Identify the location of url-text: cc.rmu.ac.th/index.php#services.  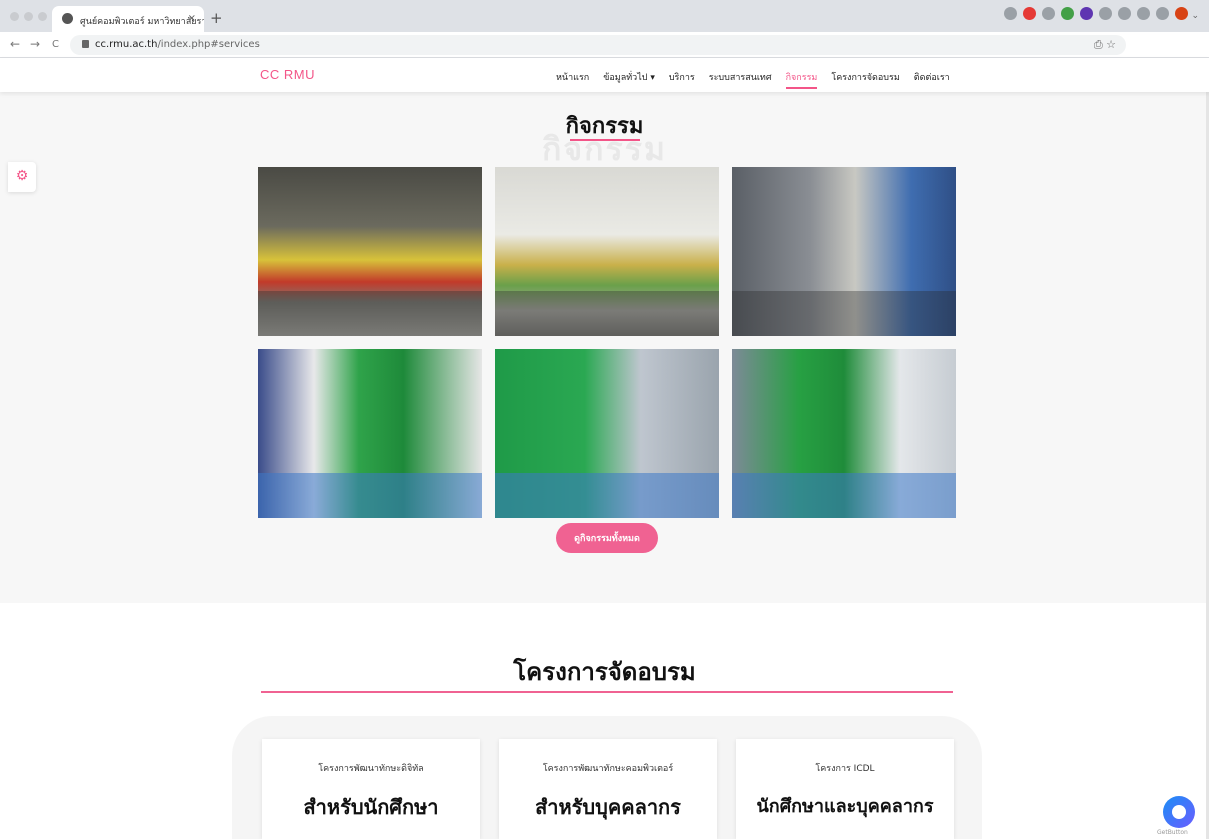
(177, 44).